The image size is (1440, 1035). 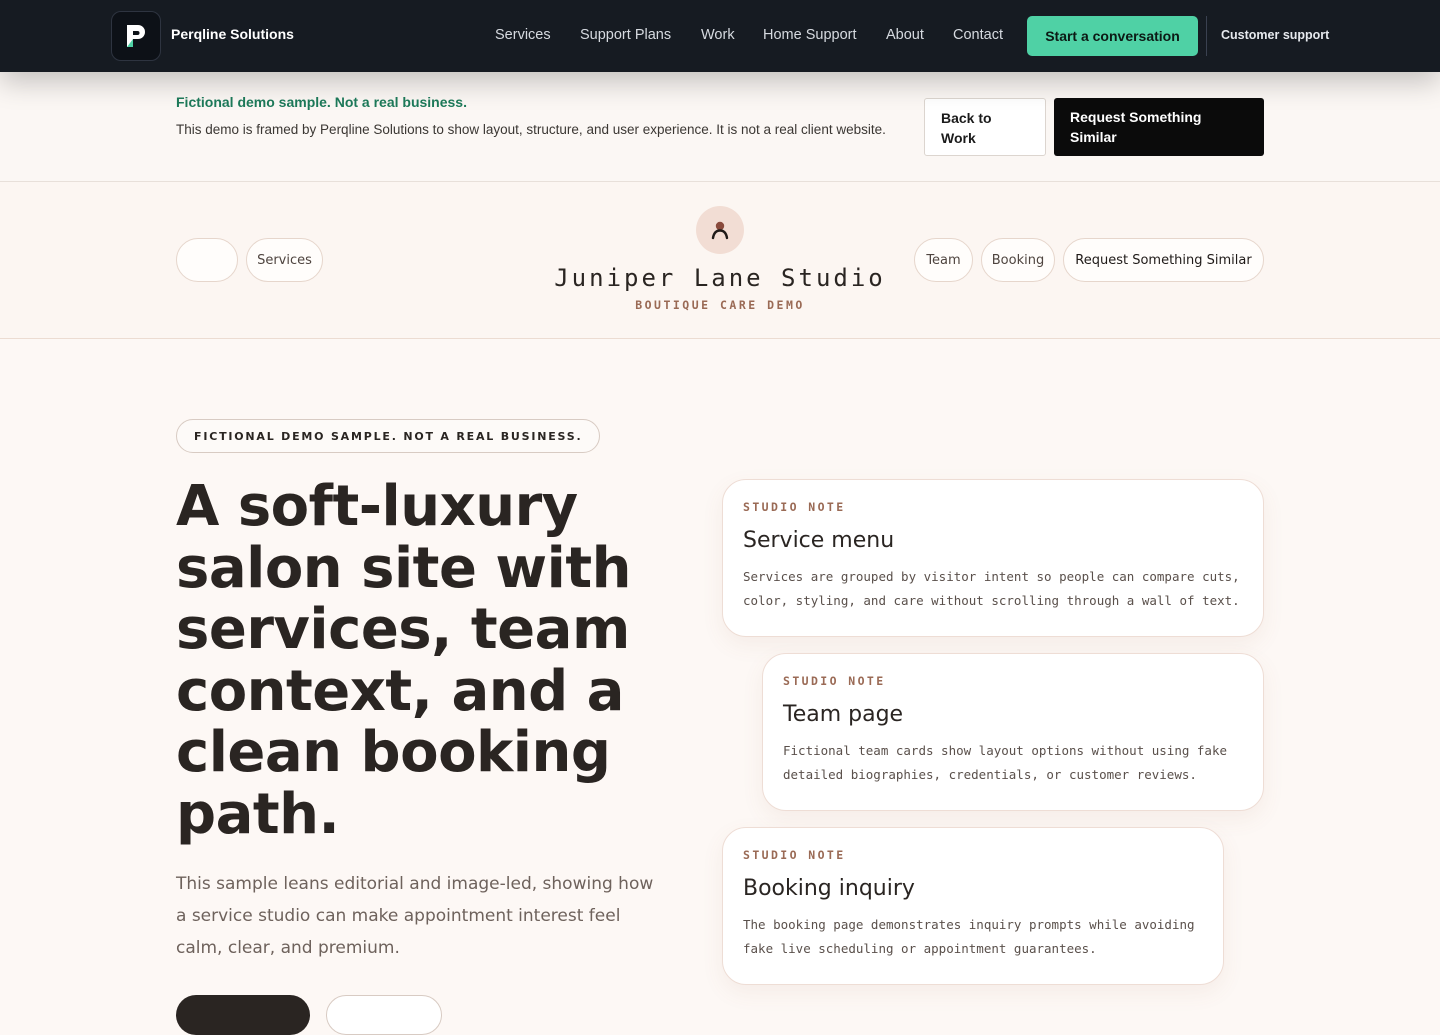 What do you see at coordinates (1159, 127) in the screenshot?
I see `request-similar-button: Request Something Similar` at bounding box center [1159, 127].